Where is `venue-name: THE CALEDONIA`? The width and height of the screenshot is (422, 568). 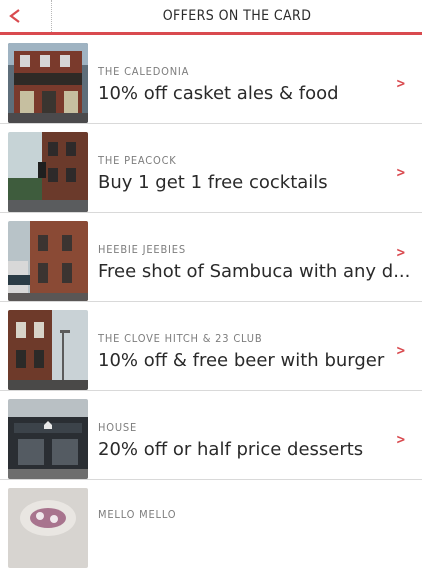 venue-name: THE CALEDONIA is located at coordinates (144, 71).